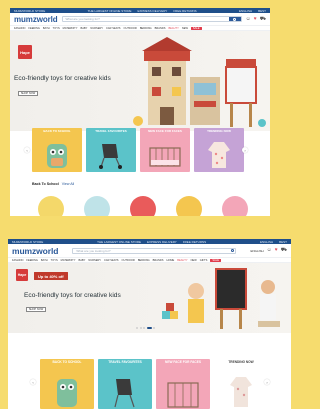  Describe the element at coordinates (68, 184) in the screenshot. I see `view-all-link: View All` at that location.